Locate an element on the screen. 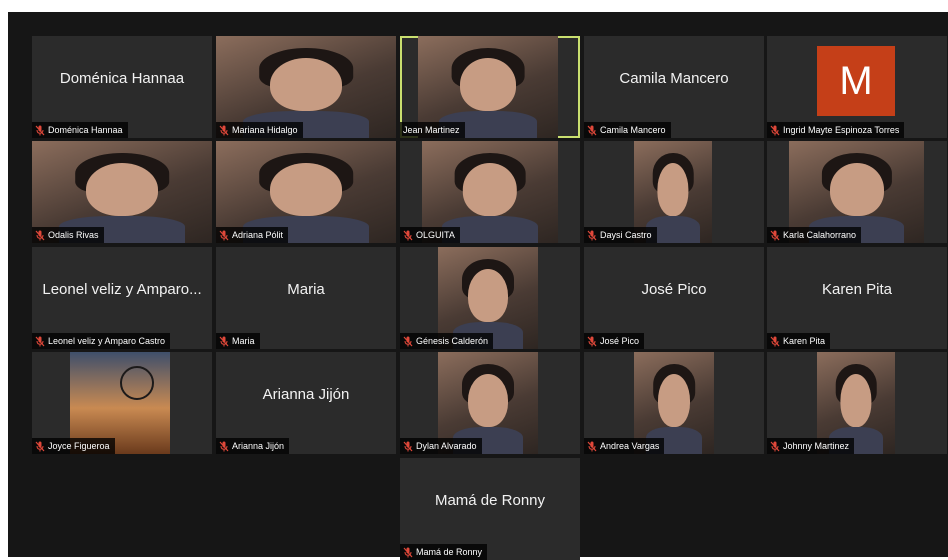 The height and width of the screenshot is (560, 948). participant-nametag: Karla Calahorrano is located at coordinates (814, 235).